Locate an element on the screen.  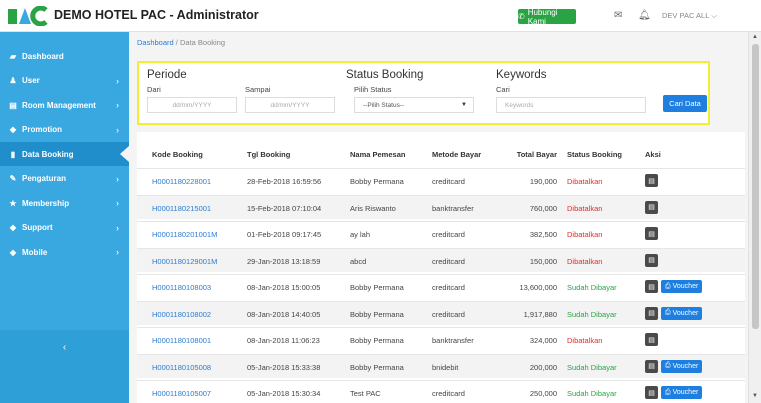
contact-button: ✆ Hubungi Kami is located at coordinates (547, 16).